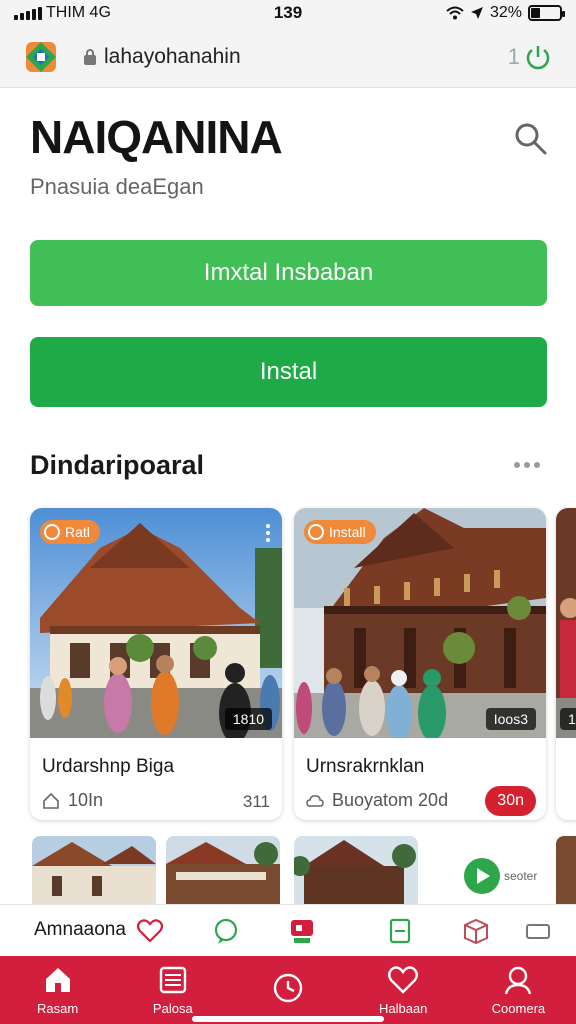 This screenshot has height=1024, width=576. I want to click on lock-icon, so click(90, 56).